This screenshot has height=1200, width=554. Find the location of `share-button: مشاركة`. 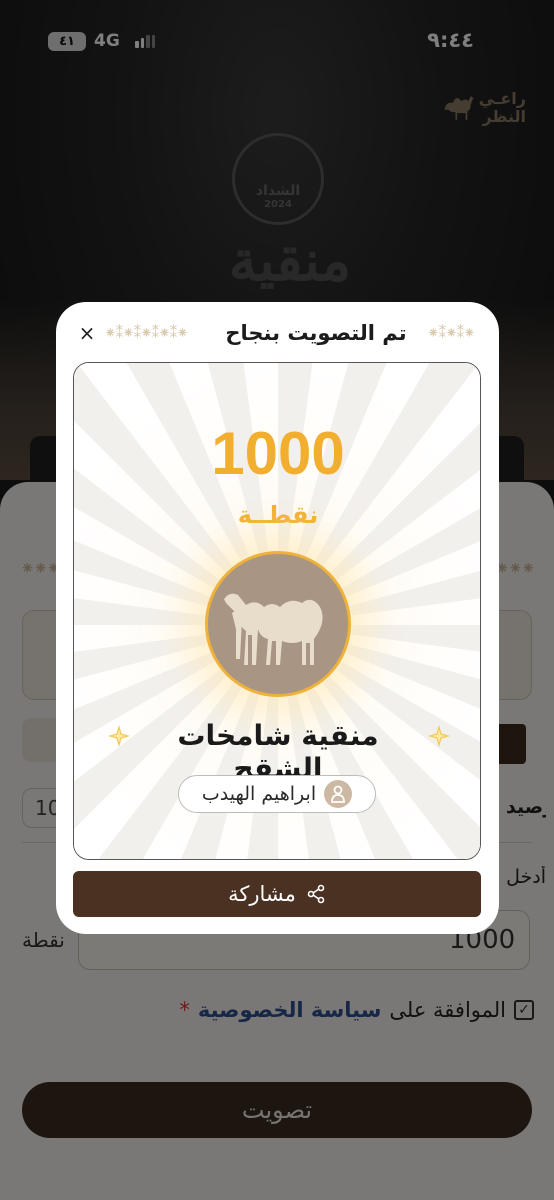

share-button: مشاركة is located at coordinates (277, 894).